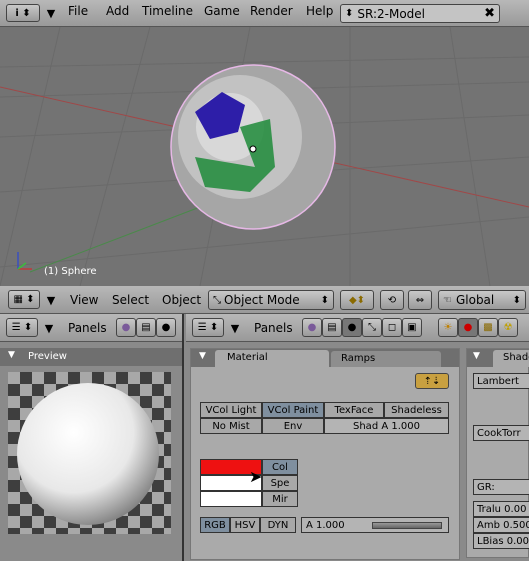 This screenshot has width=529, height=561. I want to click on preview-tab: Preview, so click(47, 356).